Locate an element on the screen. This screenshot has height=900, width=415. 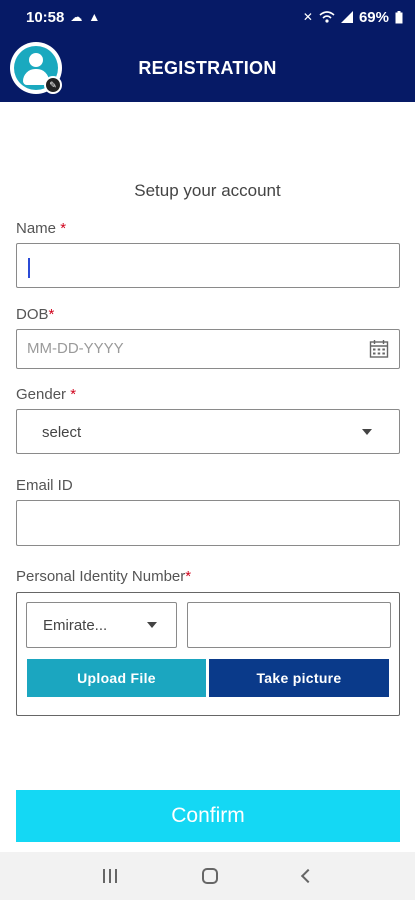
name-label: Name * is located at coordinates (41, 228).